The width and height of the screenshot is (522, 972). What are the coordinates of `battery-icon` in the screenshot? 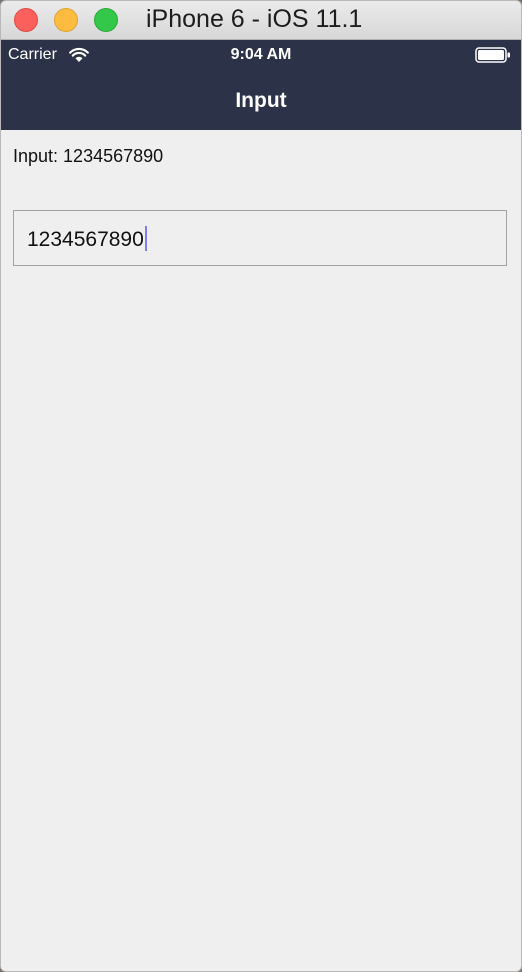 It's located at (492, 55).